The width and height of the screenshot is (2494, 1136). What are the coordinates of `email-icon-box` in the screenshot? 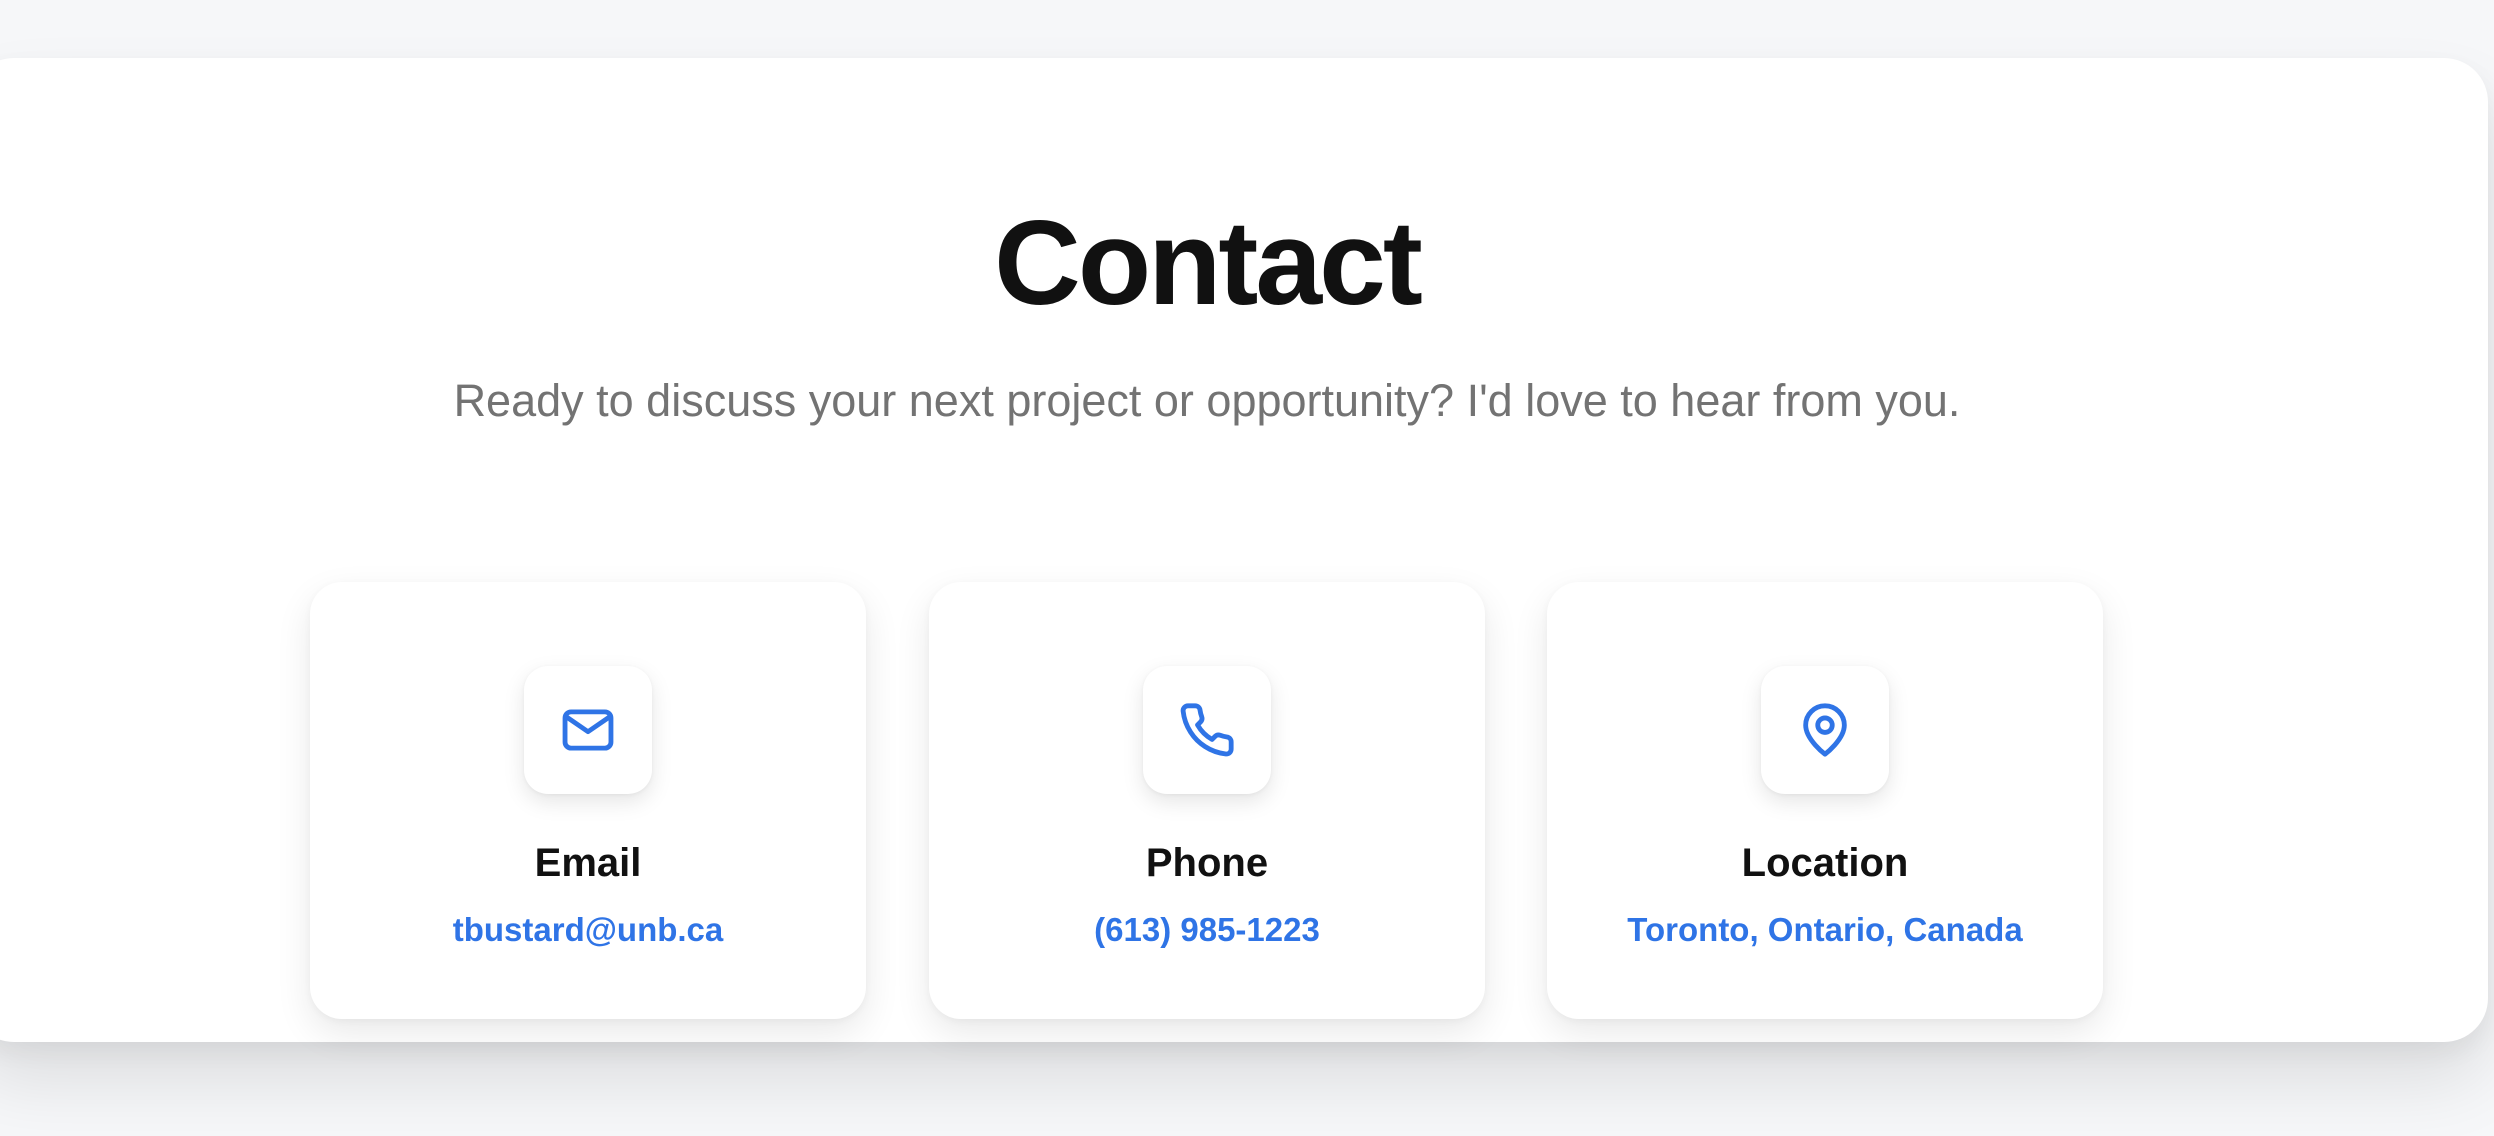 It's located at (588, 730).